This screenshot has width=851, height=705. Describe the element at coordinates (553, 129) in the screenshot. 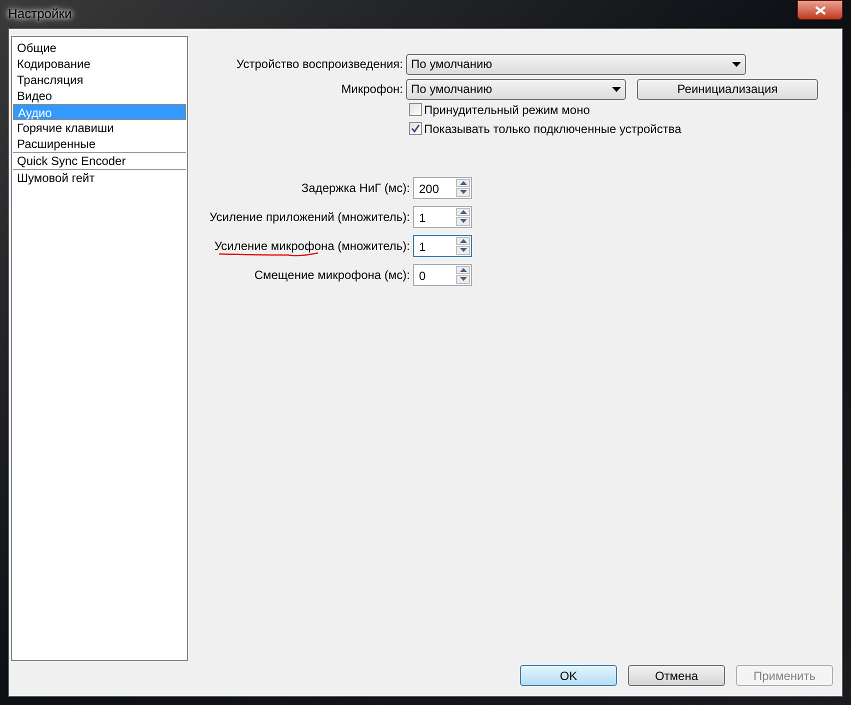

I see `checkbox-label: Показывать только подключенные устройства` at that location.